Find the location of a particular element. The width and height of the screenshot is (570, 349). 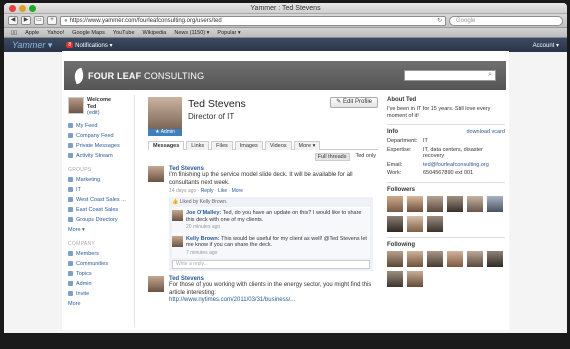

reload-icon: ↻ is located at coordinates (439, 21).